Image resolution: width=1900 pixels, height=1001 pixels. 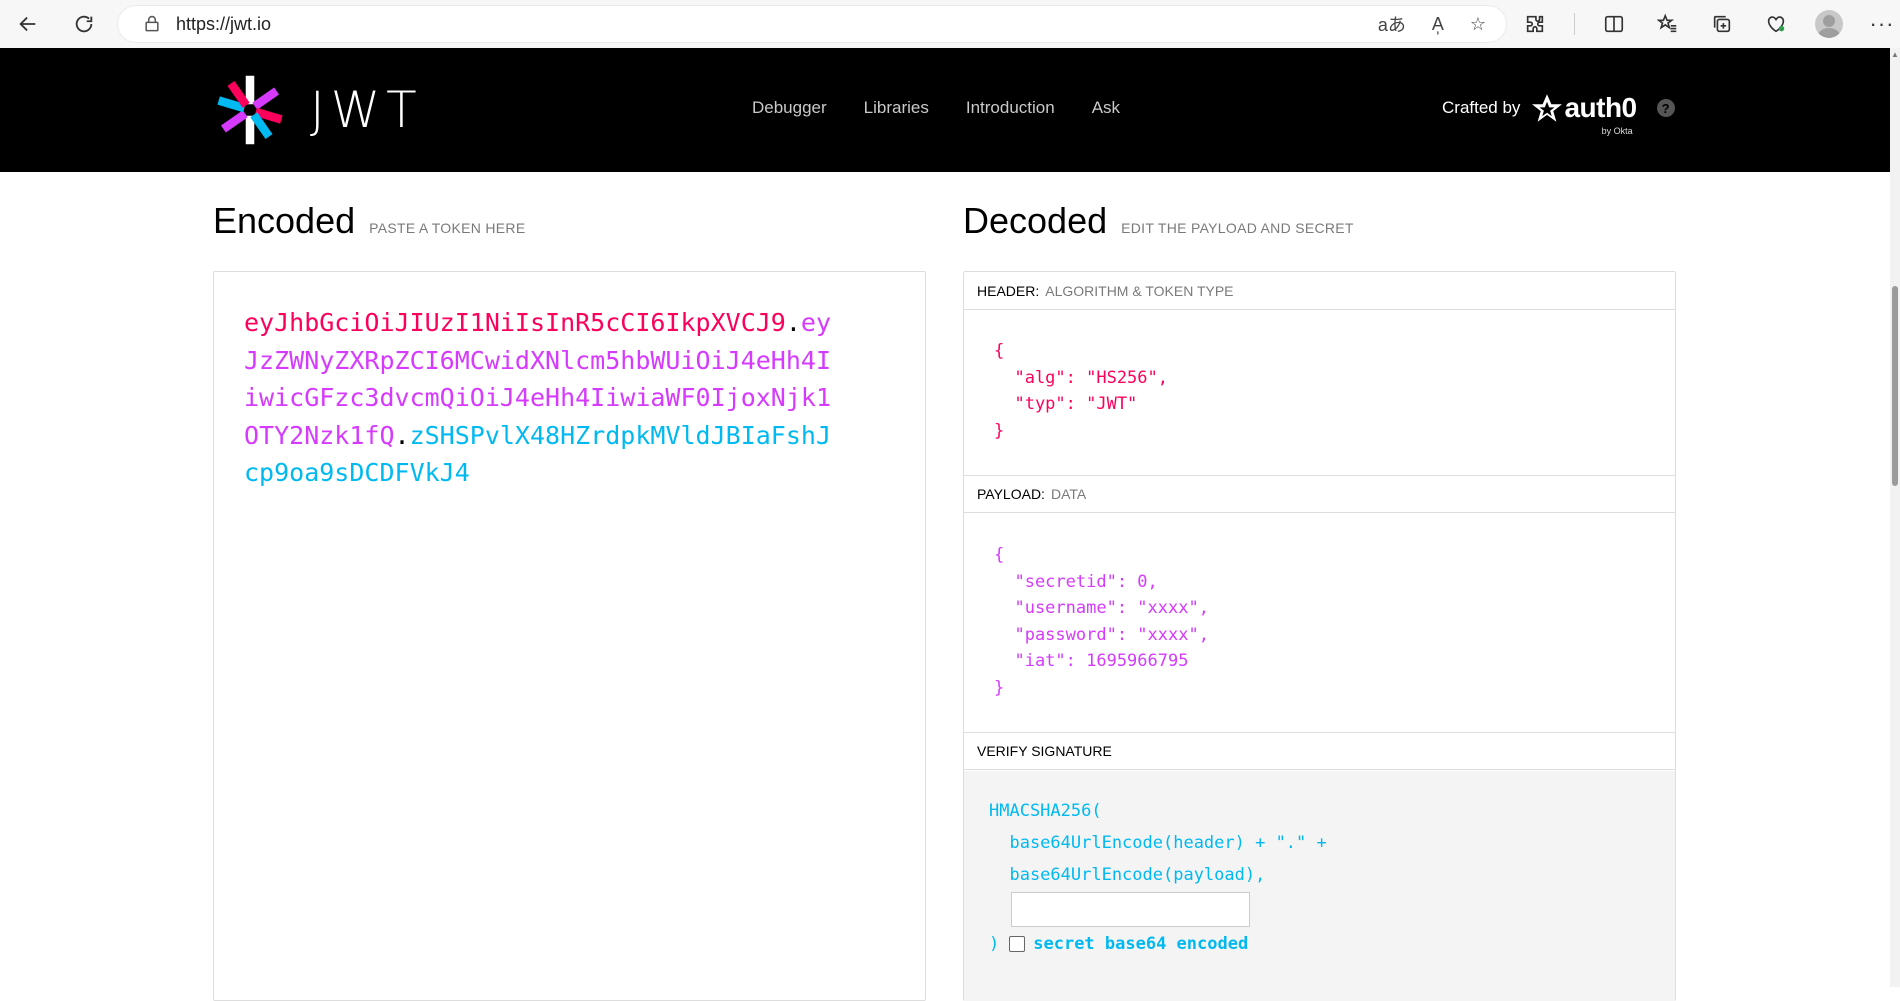 What do you see at coordinates (152, 23) in the screenshot?
I see `lock-icon` at bounding box center [152, 23].